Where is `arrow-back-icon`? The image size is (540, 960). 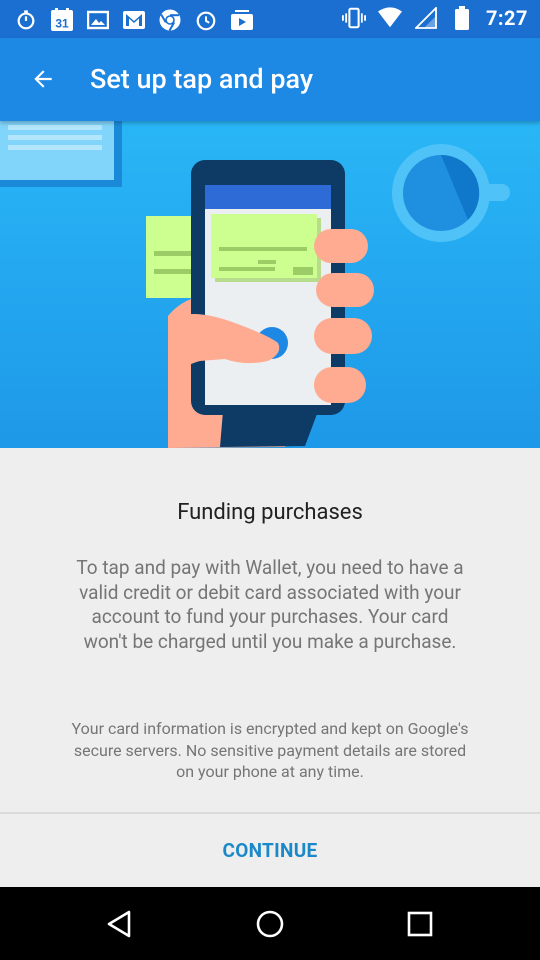
arrow-back-icon is located at coordinates (43, 79).